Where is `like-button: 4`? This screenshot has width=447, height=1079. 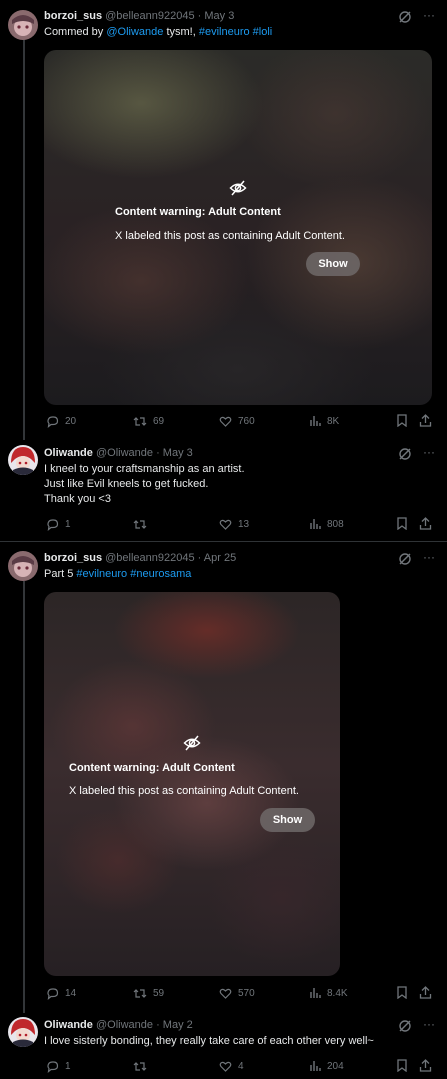
like-button: 4 is located at coordinates (231, 1066).